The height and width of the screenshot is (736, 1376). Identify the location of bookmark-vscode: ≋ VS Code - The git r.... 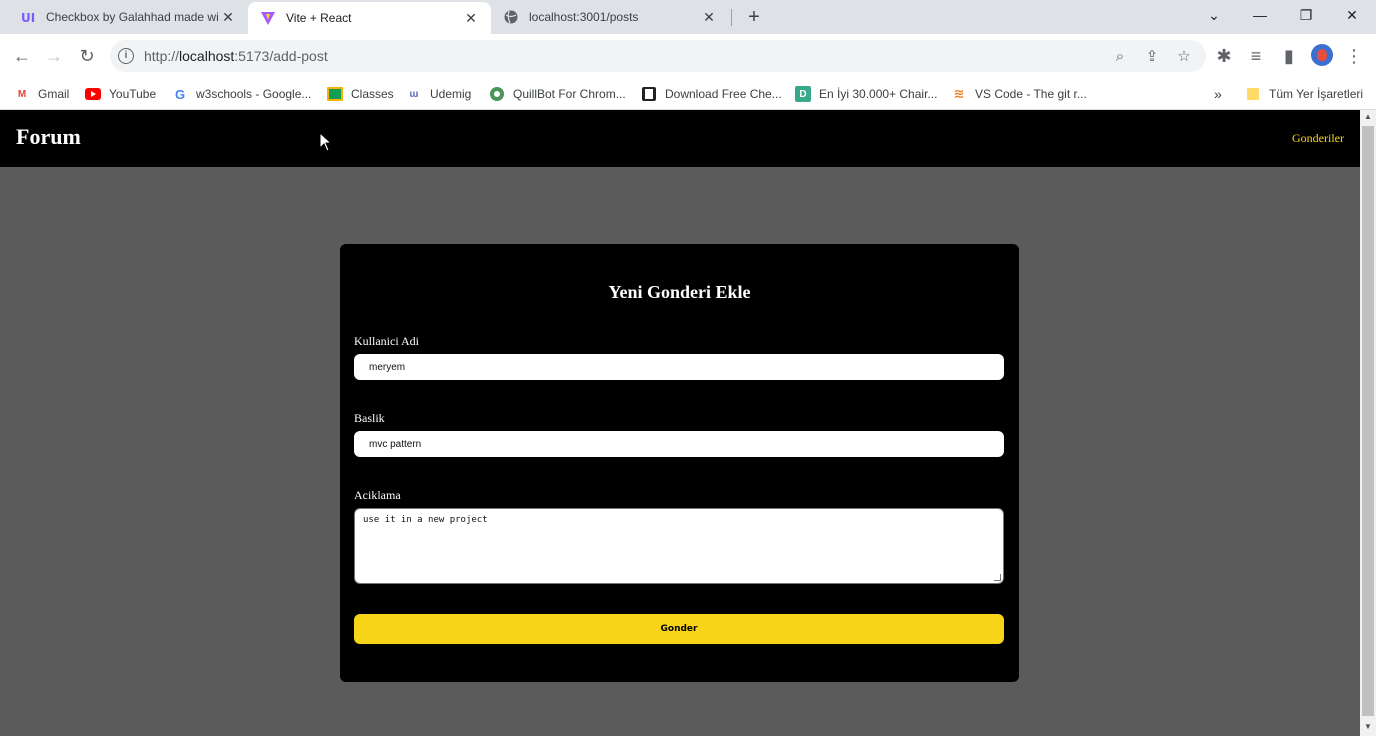
(1019, 94).